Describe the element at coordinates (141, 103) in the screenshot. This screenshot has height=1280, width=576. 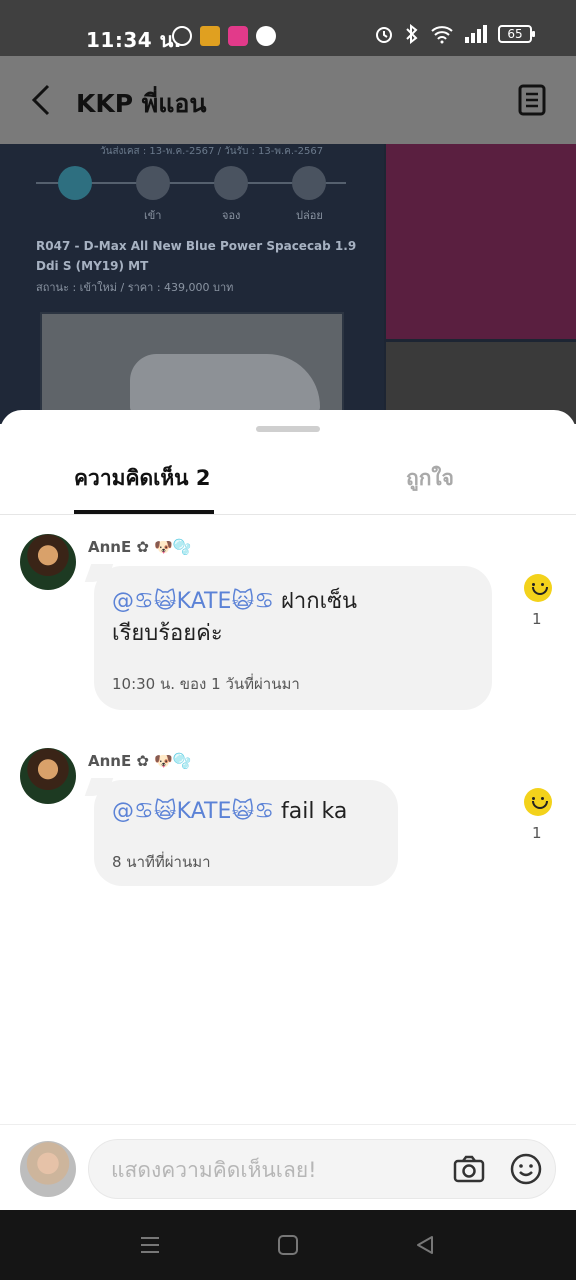
I see `chat-title: KKP พี่แอน` at that location.